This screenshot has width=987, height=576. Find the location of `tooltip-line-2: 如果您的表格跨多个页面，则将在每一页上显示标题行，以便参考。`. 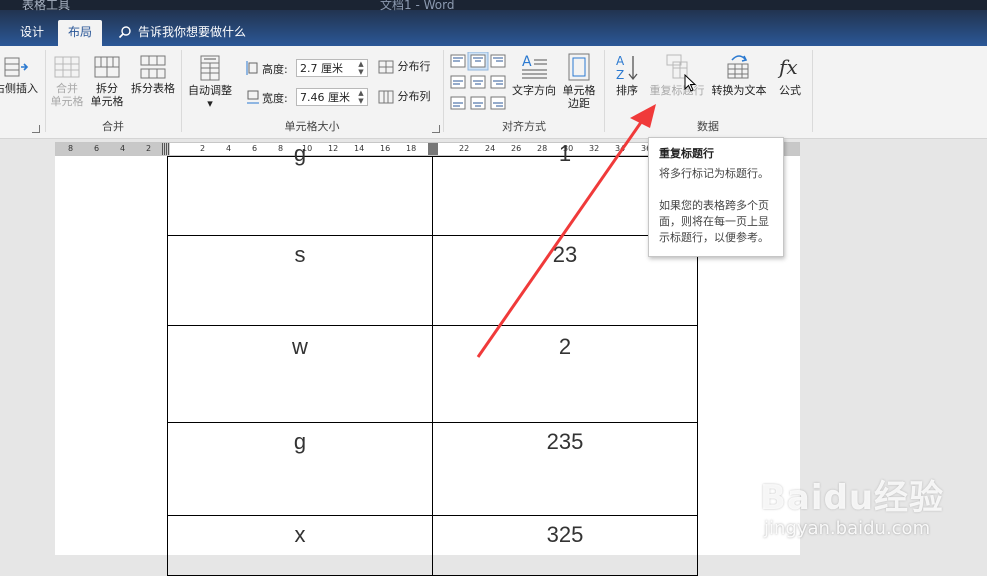

tooltip-line-2: 如果您的表格跨多个页面，则将在每一页上显示标题行，以便参考。 is located at coordinates (714, 221).